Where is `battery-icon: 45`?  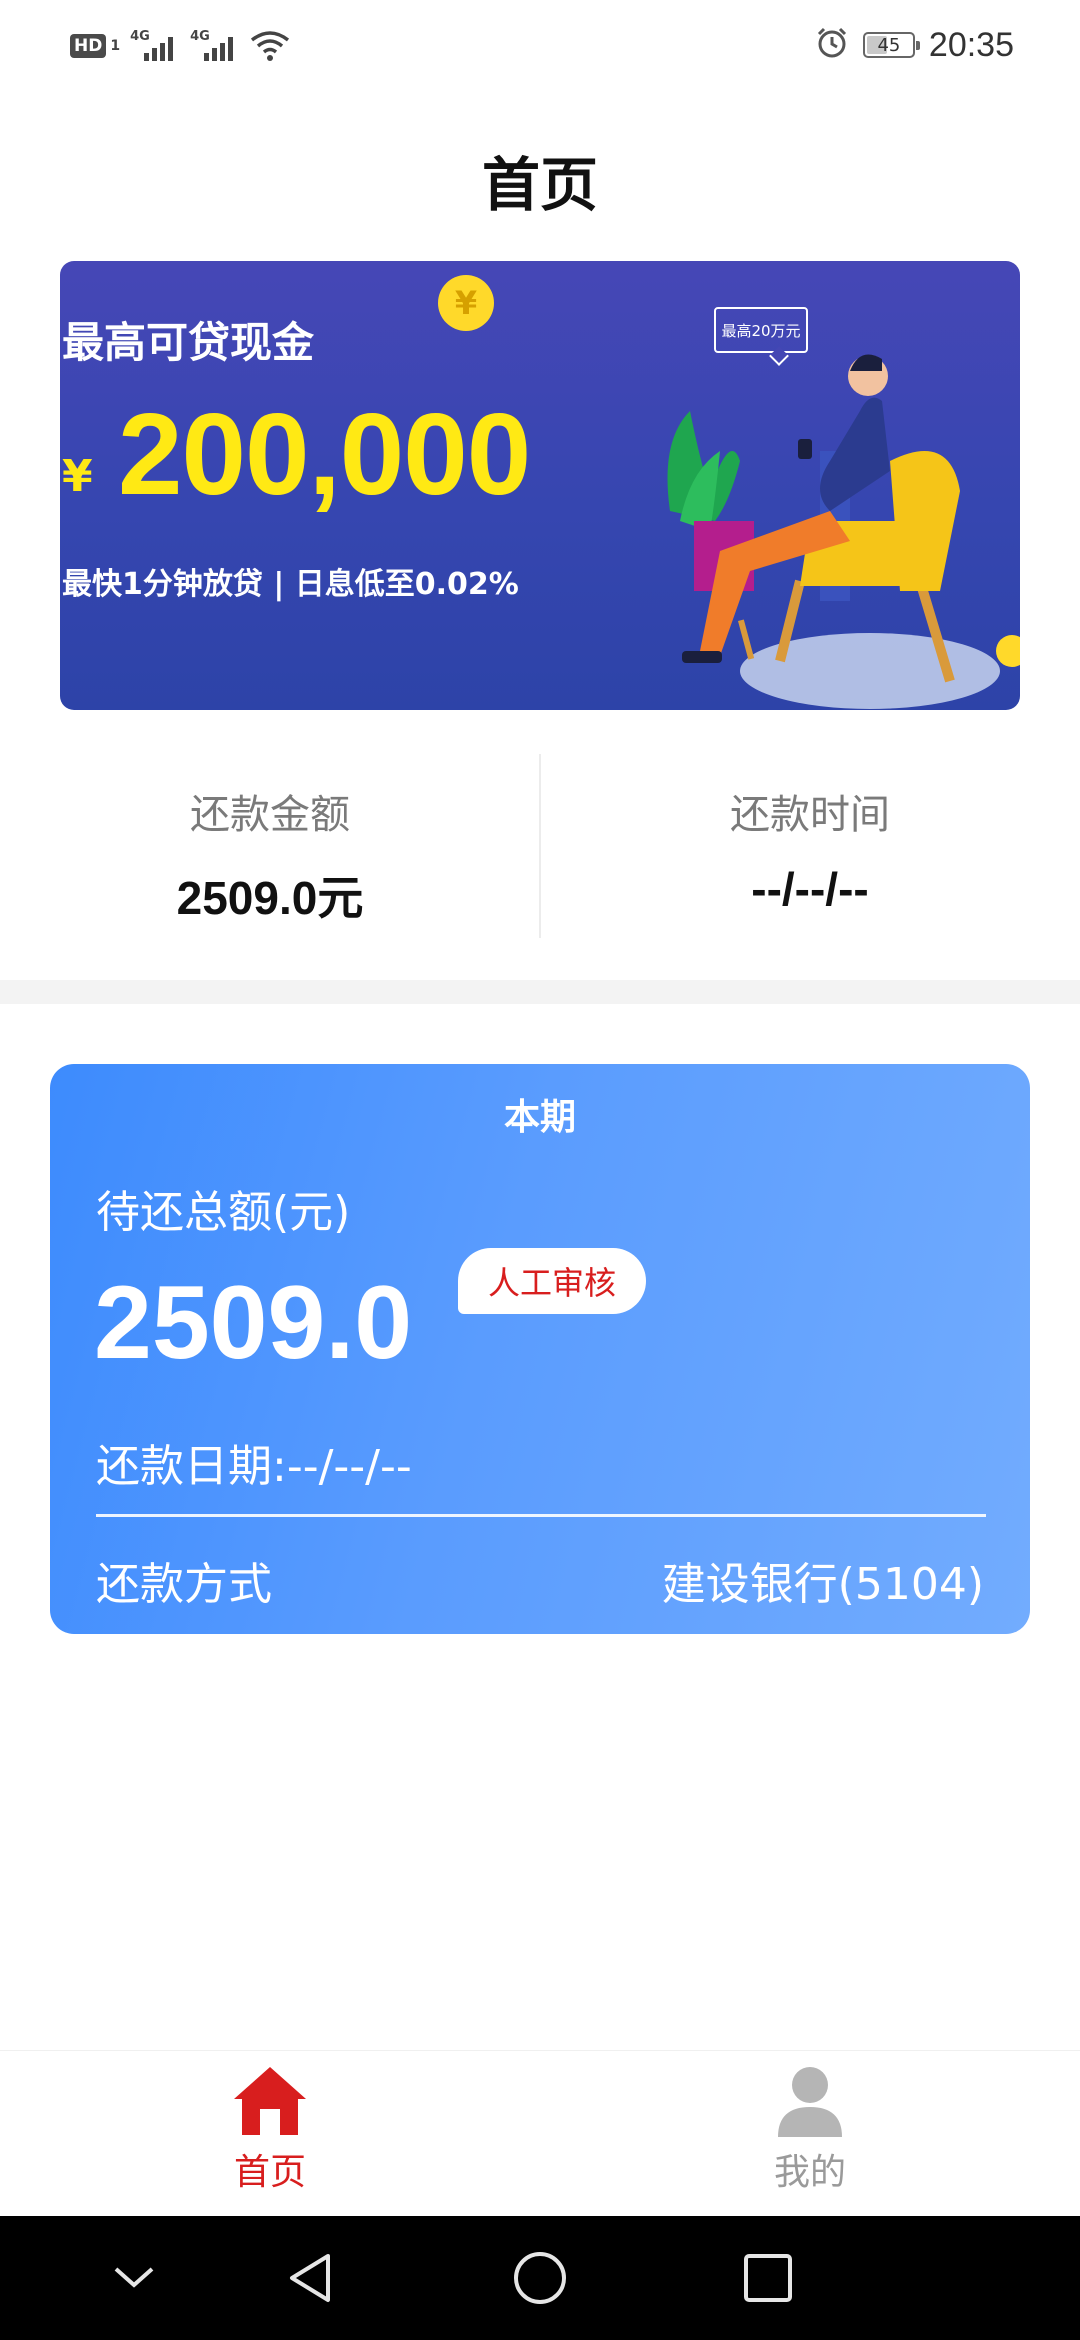
battery-icon: 45 is located at coordinates (891, 45).